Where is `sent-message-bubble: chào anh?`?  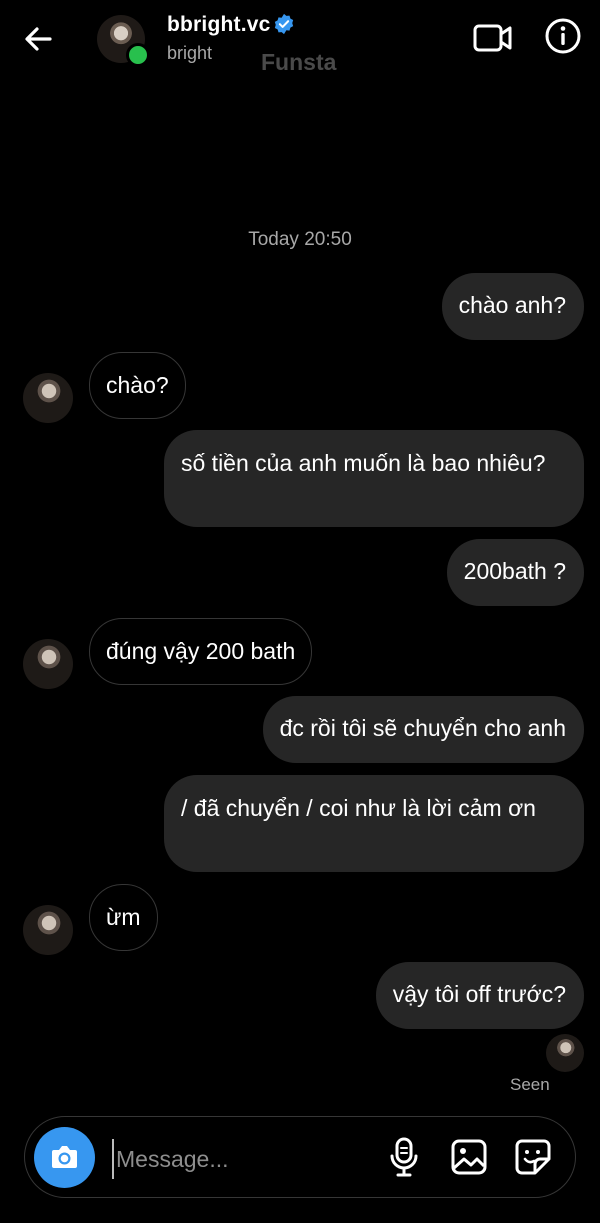 sent-message-bubble: chào anh? is located at coordinates (512, 306).